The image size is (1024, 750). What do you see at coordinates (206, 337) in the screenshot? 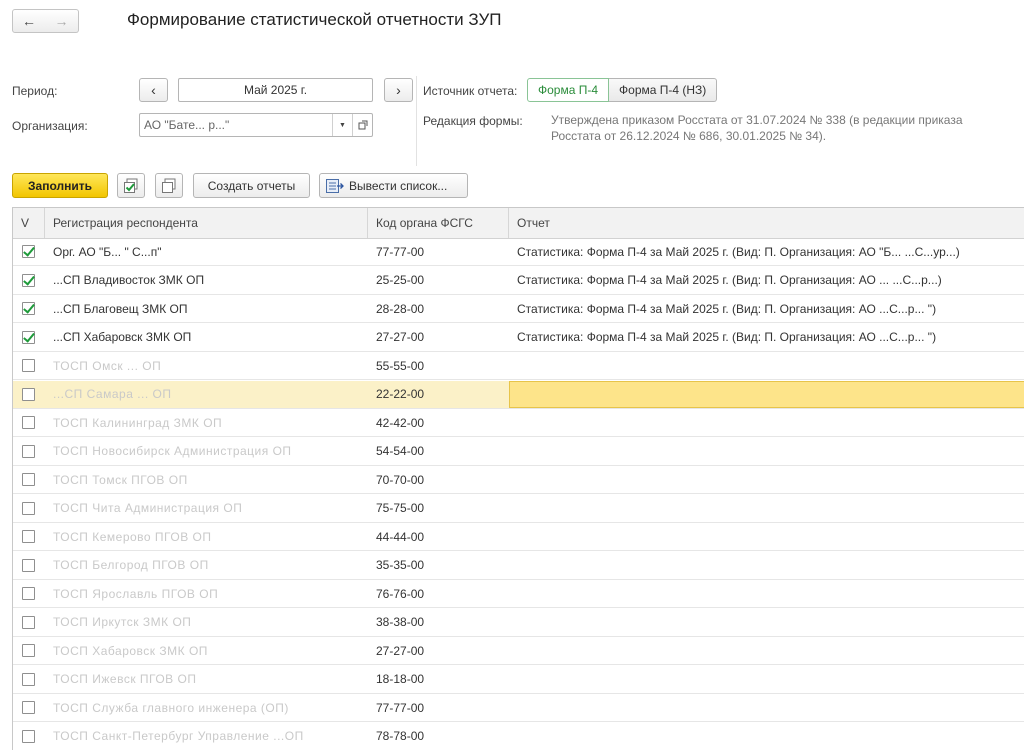
I see `respondent-cell: ...СП Хабаровск ЗМК ОП` at bounding box center [206, 337].